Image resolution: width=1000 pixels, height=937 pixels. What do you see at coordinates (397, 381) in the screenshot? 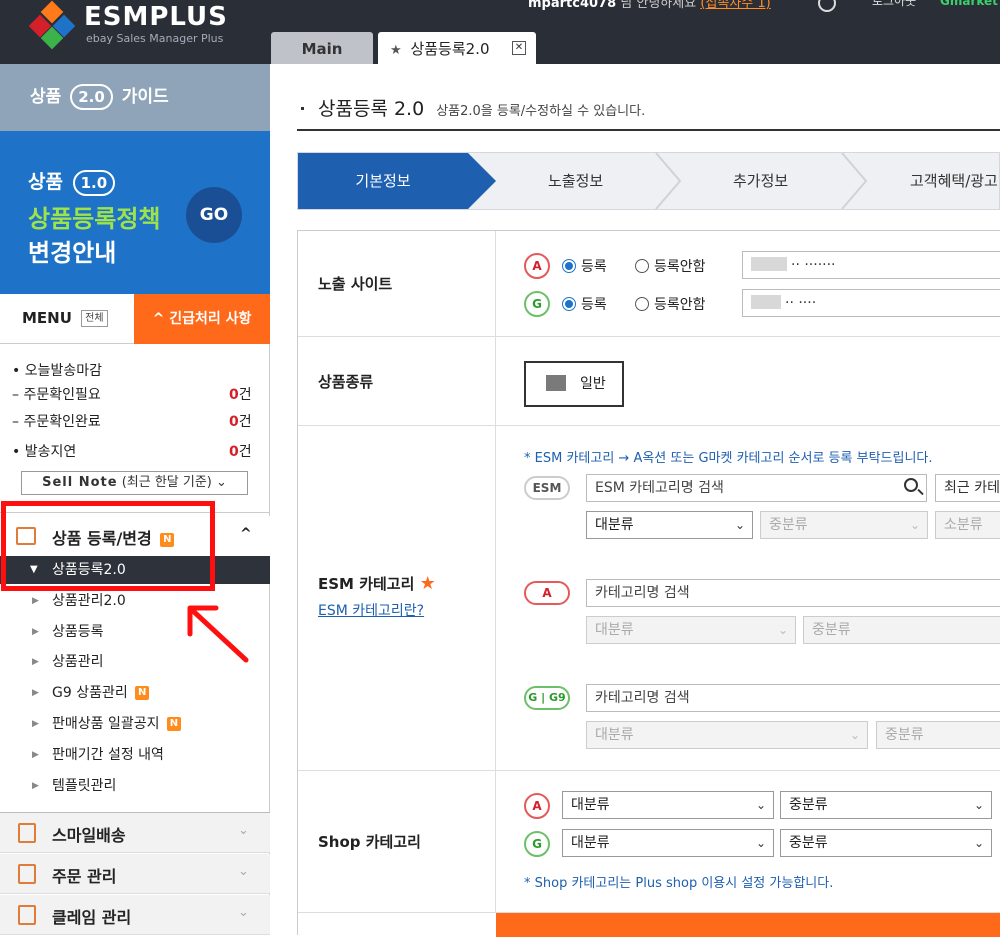
I see `row-label: 상품종류` at bounding box center [397, 381].